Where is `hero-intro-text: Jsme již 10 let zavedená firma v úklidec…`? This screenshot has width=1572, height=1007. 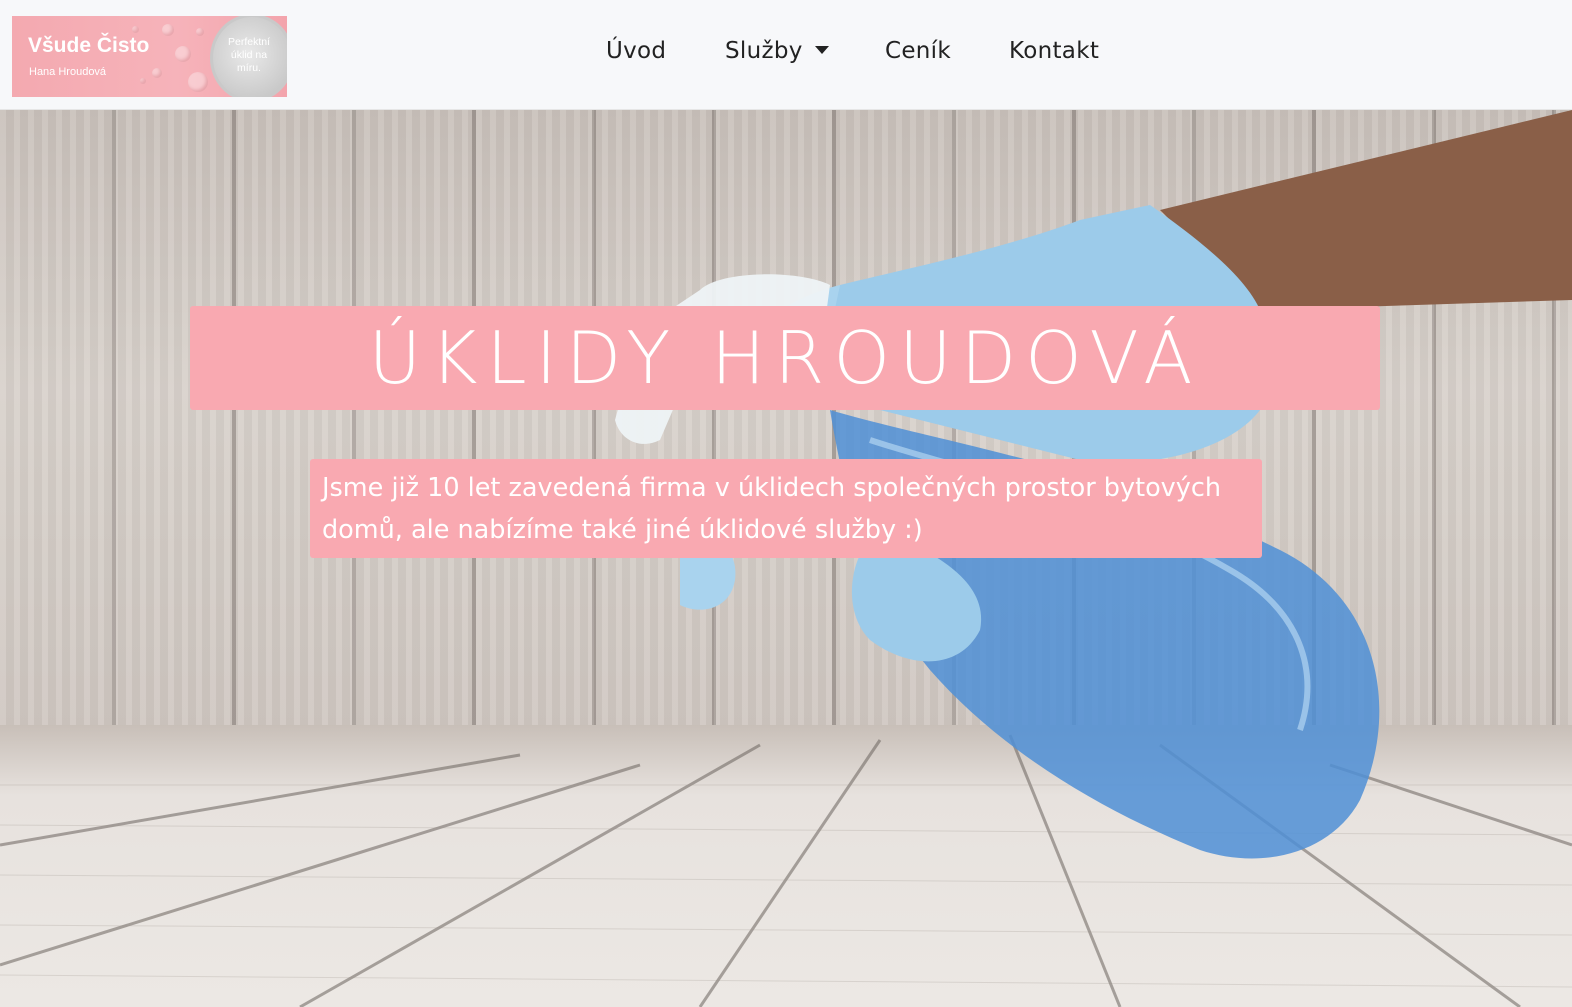 hero-intro-text: Jsme již 10 let zavedená firma v úklidec… is located at coordinates (772, 509).